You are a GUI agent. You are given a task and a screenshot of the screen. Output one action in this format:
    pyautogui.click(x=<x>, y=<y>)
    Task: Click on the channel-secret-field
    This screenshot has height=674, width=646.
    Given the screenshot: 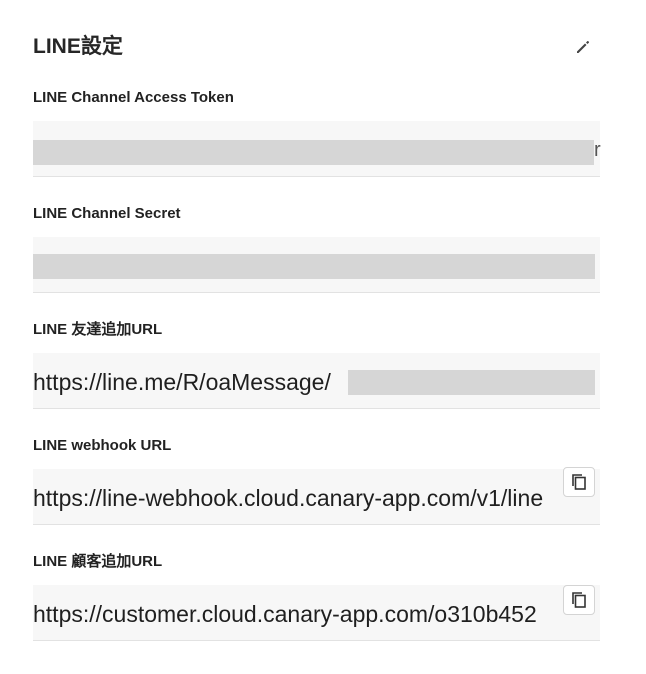 What is the action you would take?
    pyautogui.click(x=316, y=265)
    